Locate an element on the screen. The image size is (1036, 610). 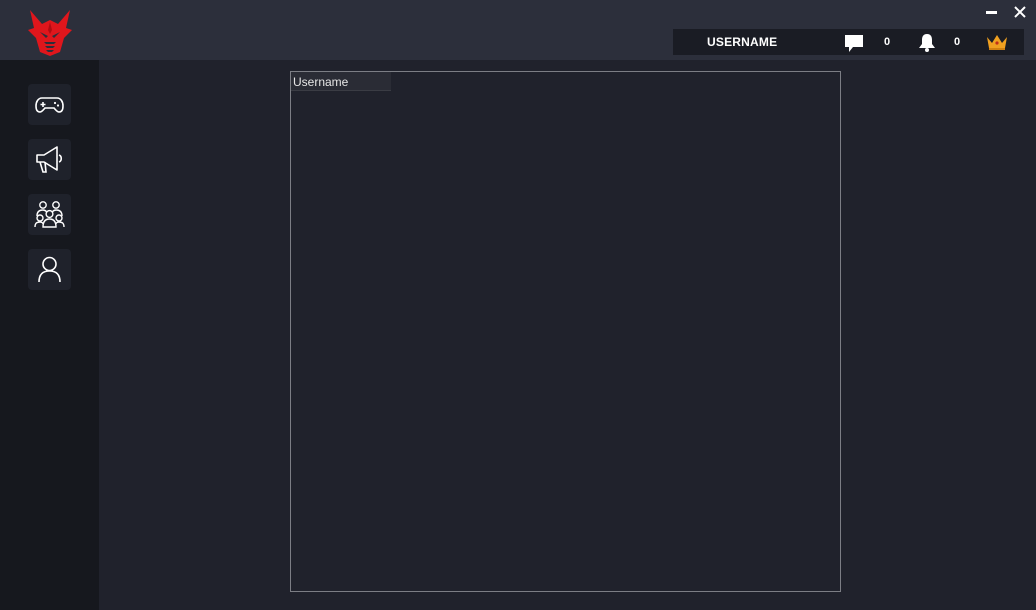
messages-count: 0 is located at coordinates (887, 42).